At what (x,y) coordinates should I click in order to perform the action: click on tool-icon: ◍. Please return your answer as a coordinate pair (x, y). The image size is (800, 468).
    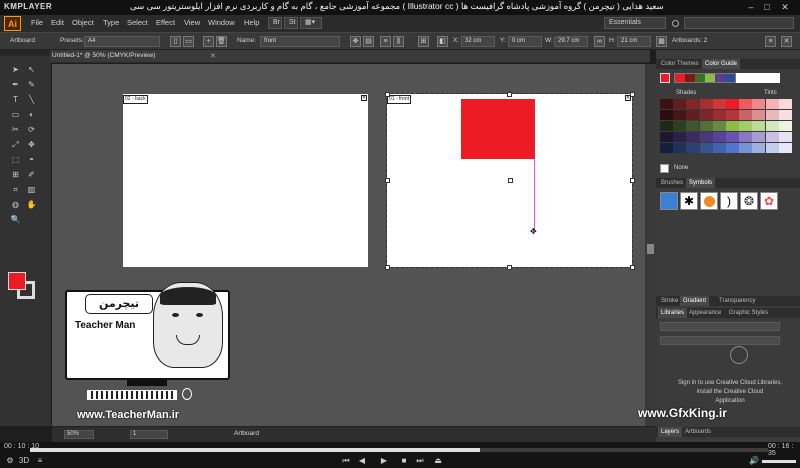
    Looking at the image, I should click on (15, 204).